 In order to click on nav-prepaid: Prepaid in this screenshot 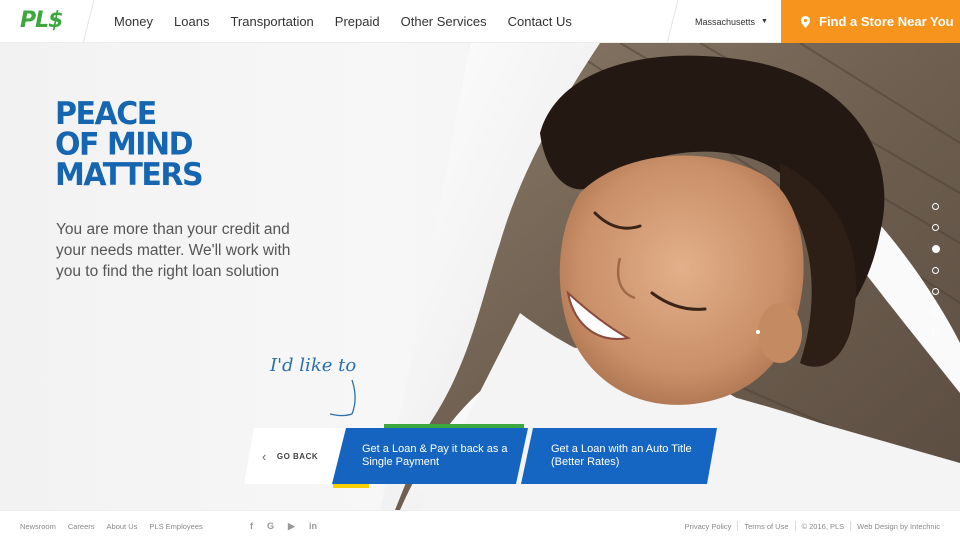, I will do `click(357, 21)`.